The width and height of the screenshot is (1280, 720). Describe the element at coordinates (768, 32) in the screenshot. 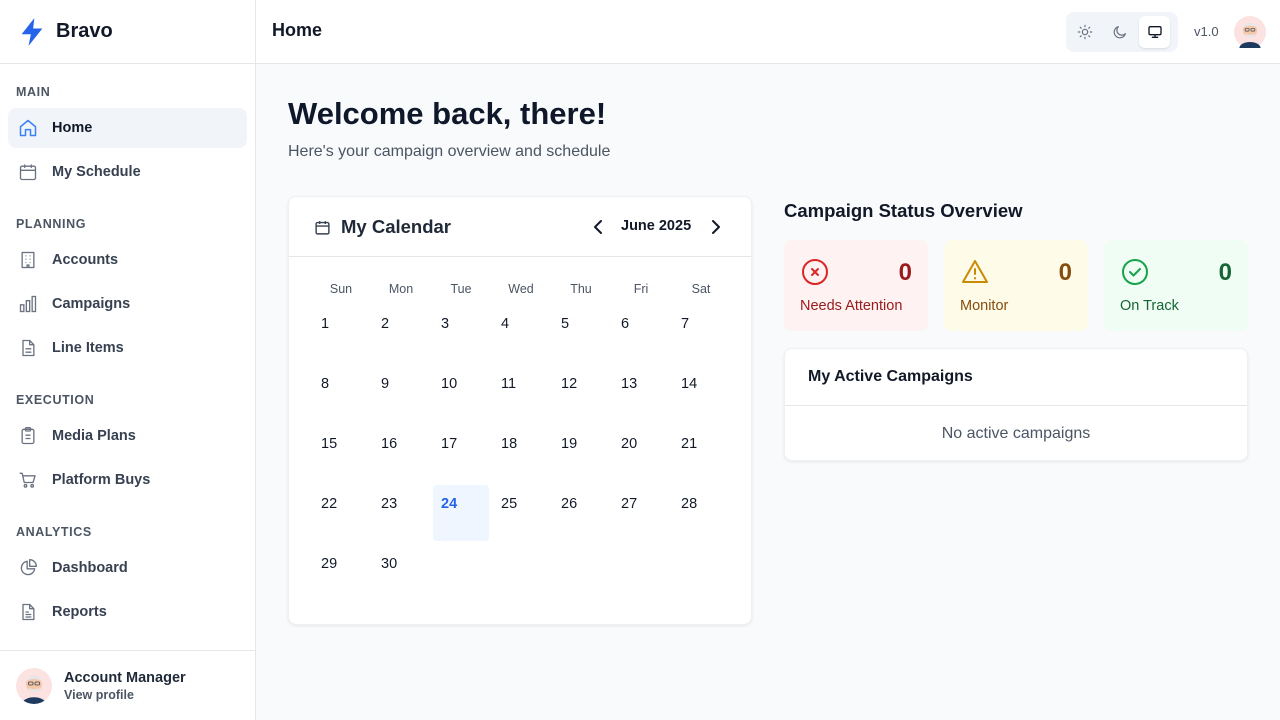

I see `topbar: Home v1.0` at that location.